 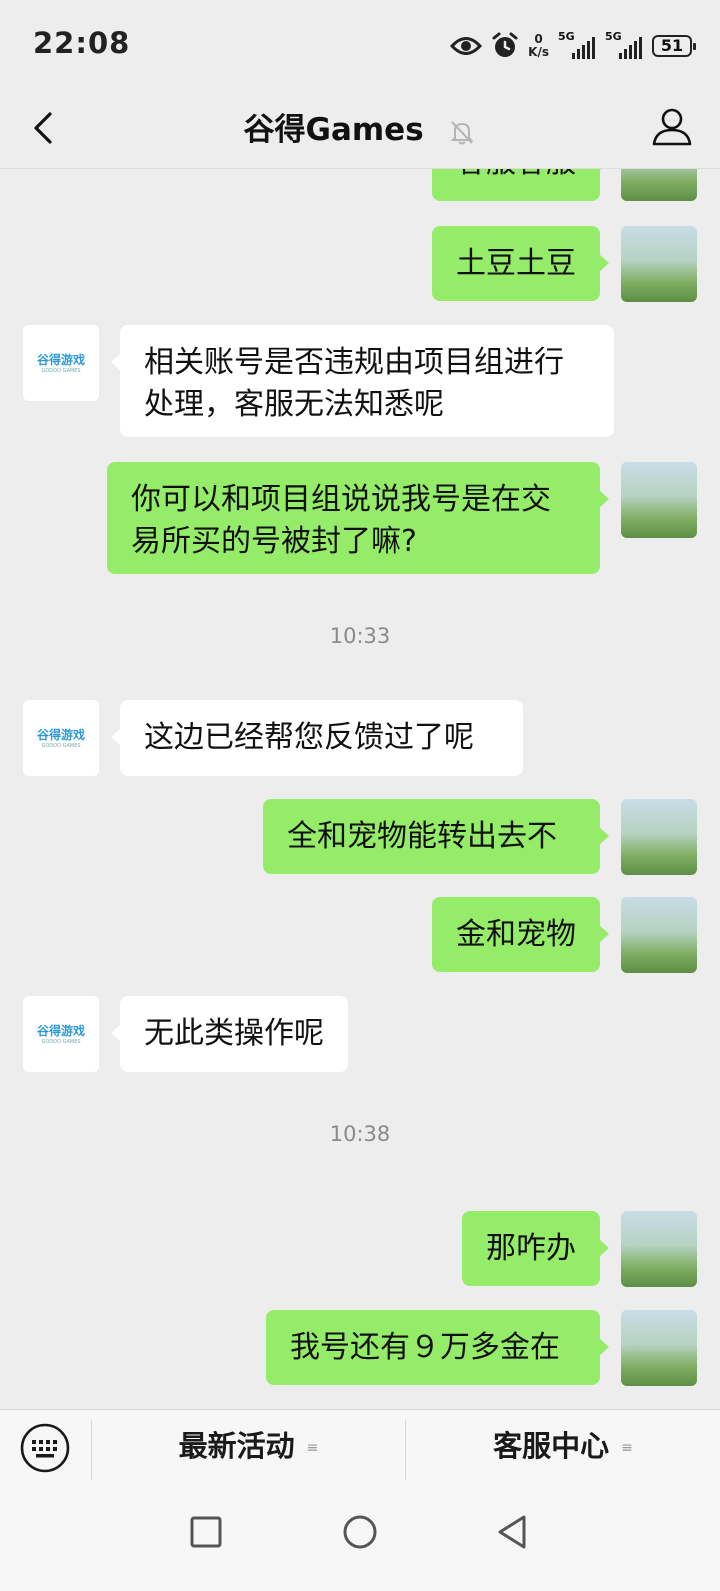 What do you see at coordinates (437, 1347) in the screenshot?
I see `message-bubble-me: 我号还有９万多金在` at bounding box center [437, 1347].